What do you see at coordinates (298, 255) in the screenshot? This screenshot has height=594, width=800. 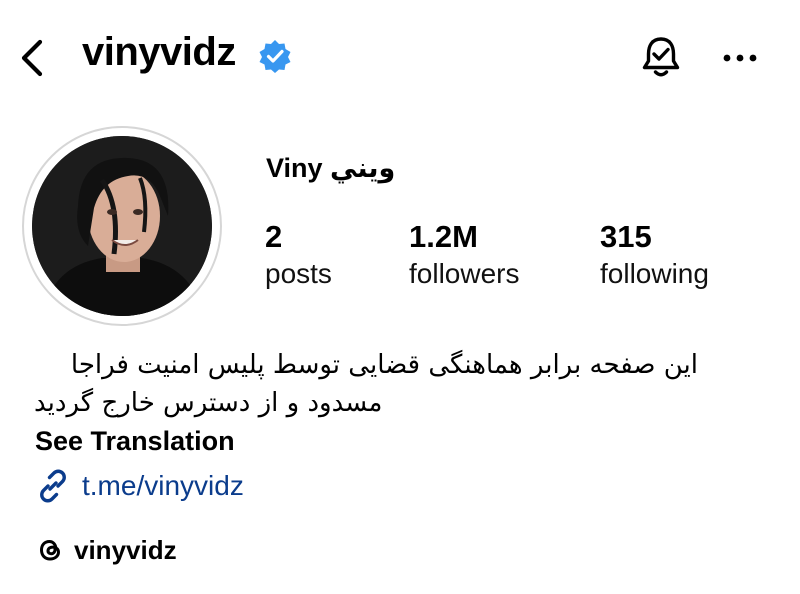 I see `stat-posts: 2 posts` at bounding box center [298, 255].